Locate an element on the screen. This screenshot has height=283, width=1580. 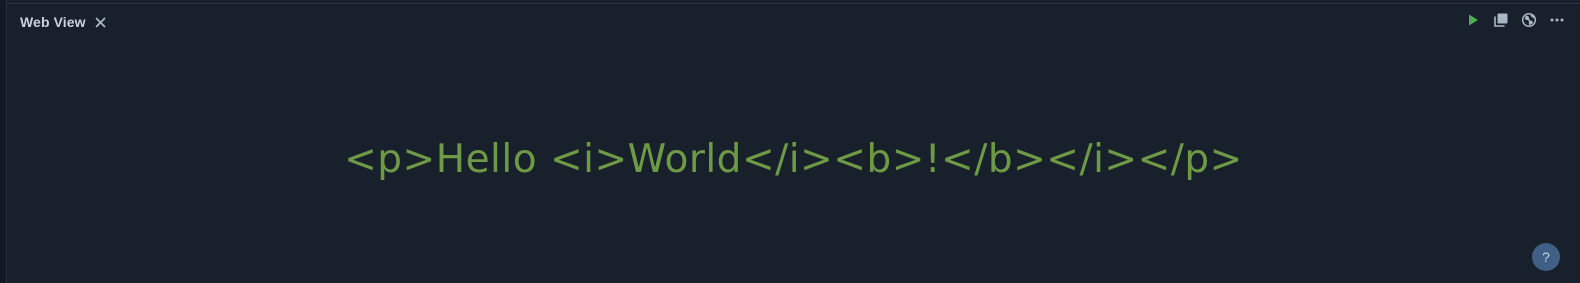
rendered-markup-text: <p>Hello <i>World</i><b>!</b></i></p> is located at coordinates (793, 159).